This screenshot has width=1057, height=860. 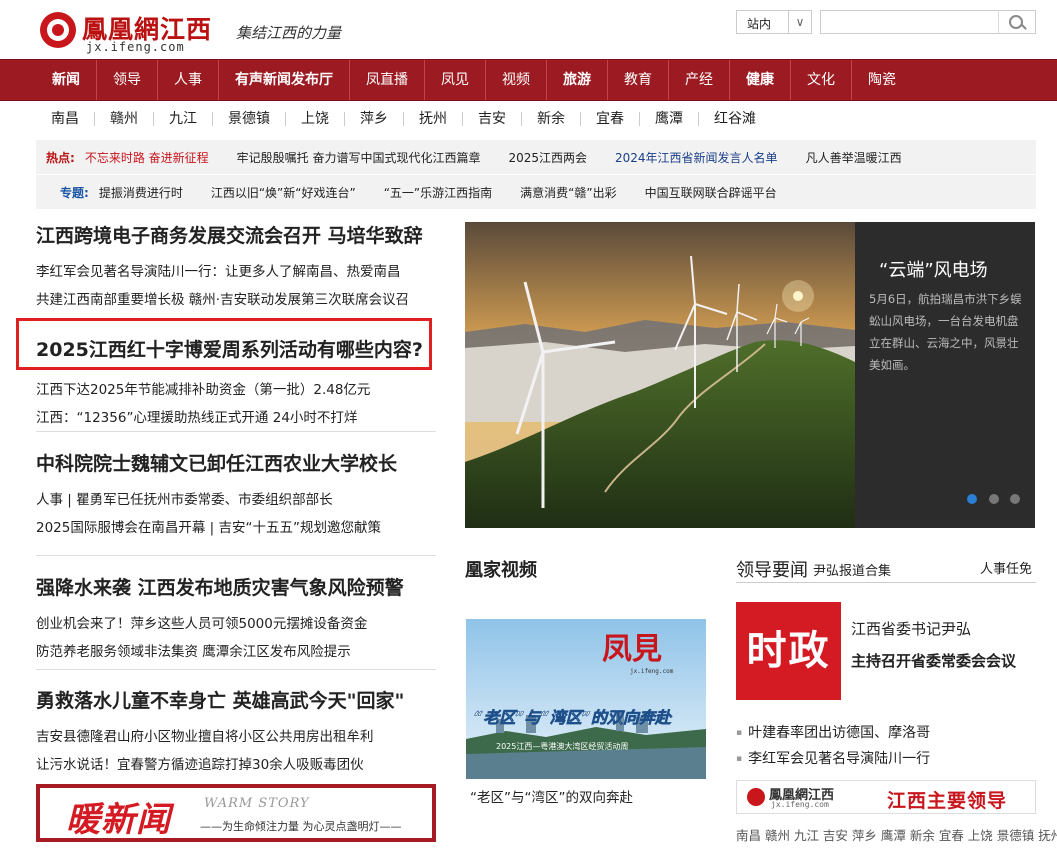 I want to click on news-link: 共建江西南部重要增长极 赣州·吉安联动发展第三次联席会议召, so click(x=236, y=298).